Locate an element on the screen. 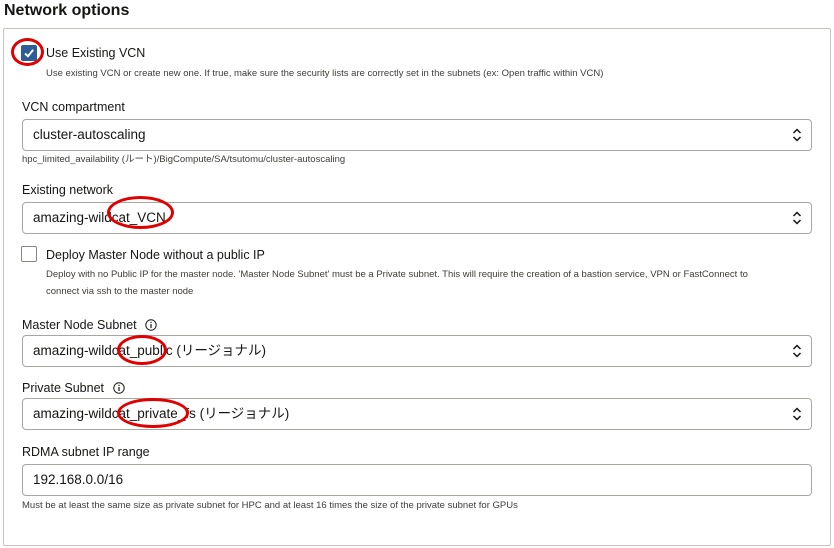 This screenshot has height=548, width=834. rdma-subnet-input: 192.168.0.0/16 is located at coordinates (417, 480).